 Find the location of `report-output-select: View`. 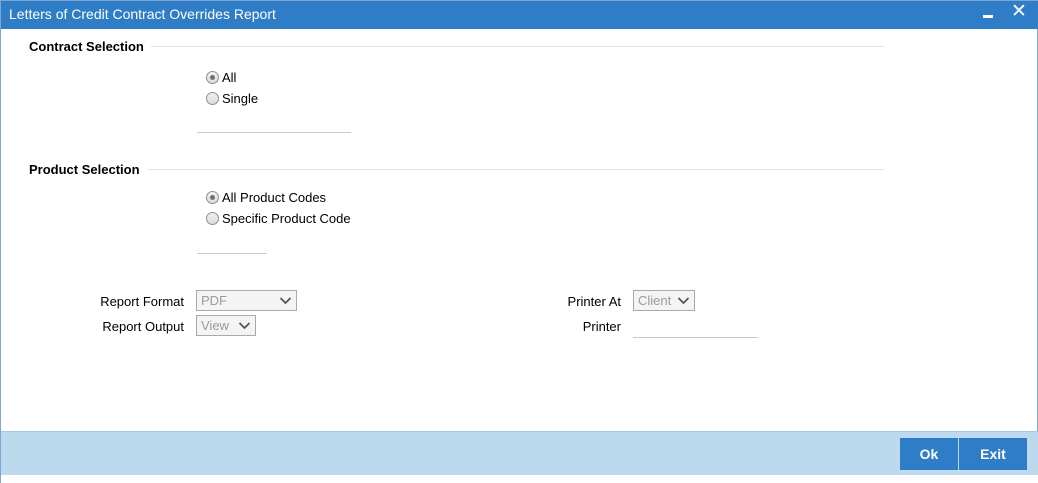

report-output-select: View is located at coordinates (226, 325).